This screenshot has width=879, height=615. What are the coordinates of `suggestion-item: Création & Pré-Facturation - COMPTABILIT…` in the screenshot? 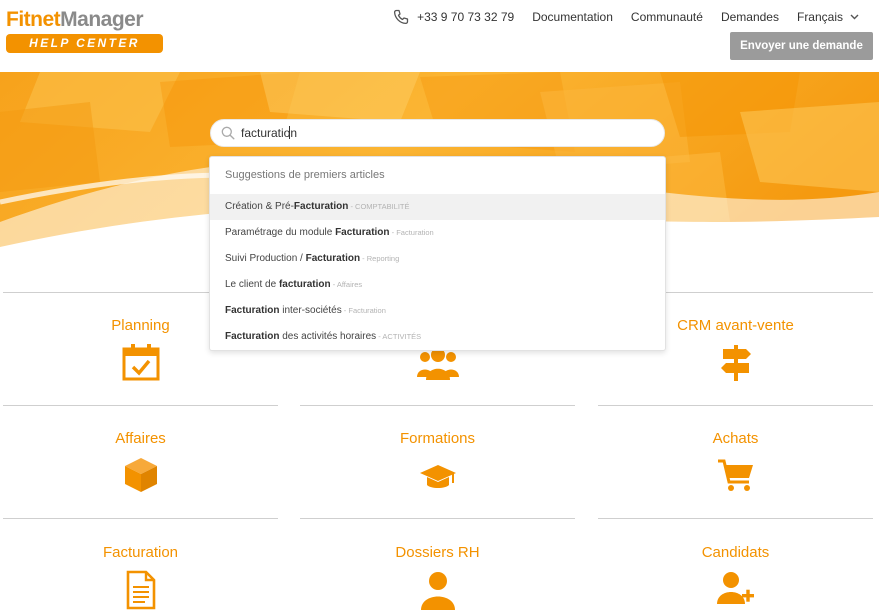 It's located at (437, 207).